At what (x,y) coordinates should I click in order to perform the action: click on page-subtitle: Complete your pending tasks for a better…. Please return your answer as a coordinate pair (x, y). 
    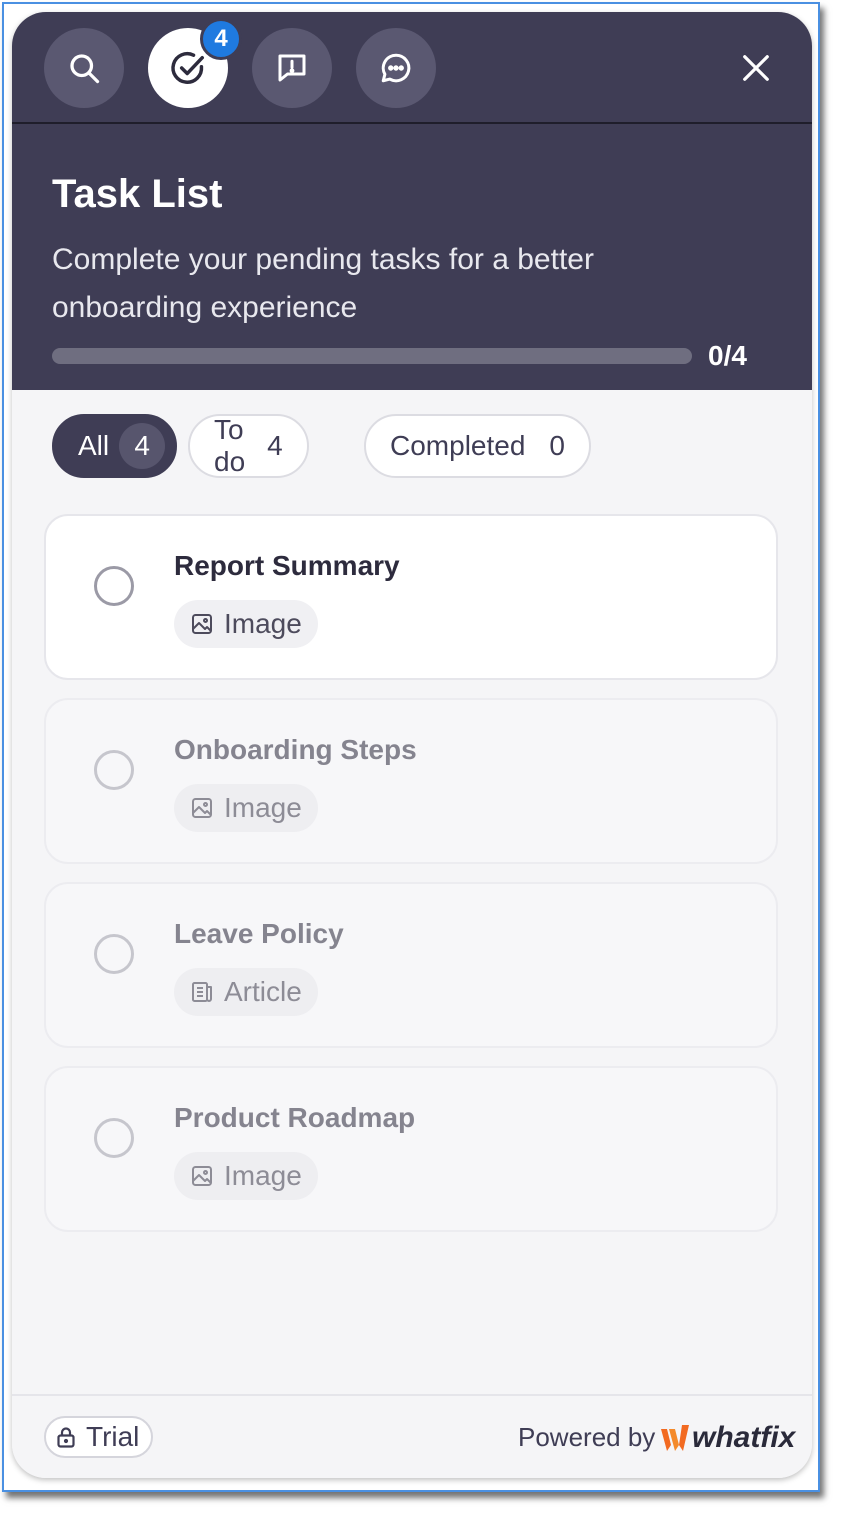
    Looking at the image, I should click on (323, 283).